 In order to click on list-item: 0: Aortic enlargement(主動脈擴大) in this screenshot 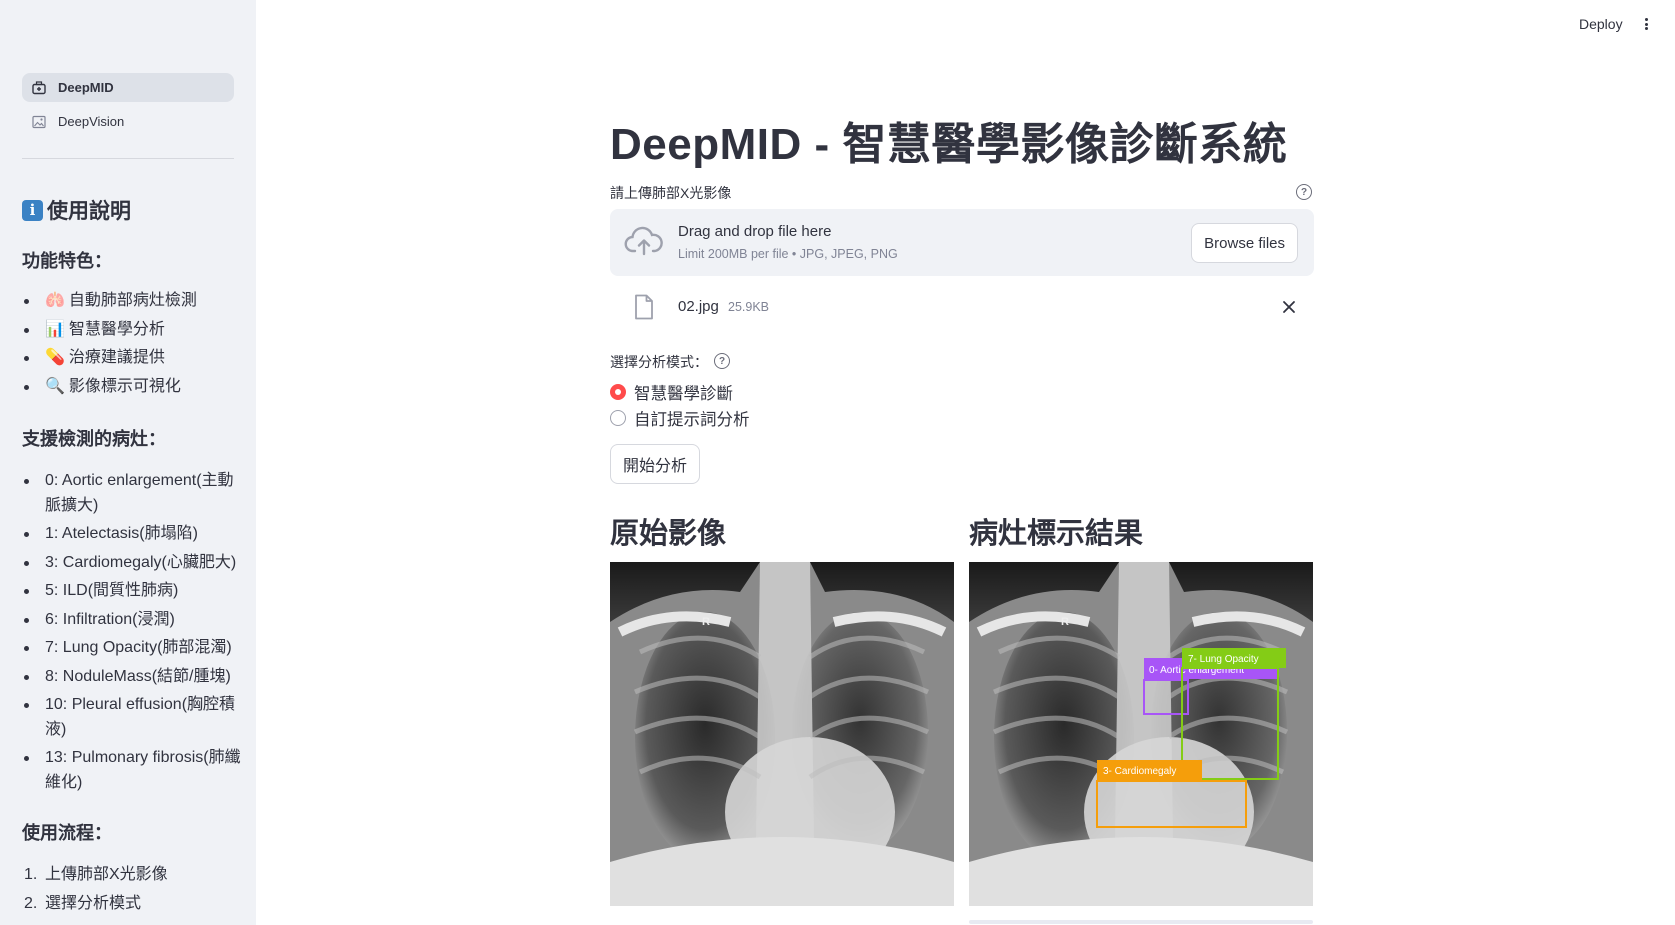, I will do `click(132, 493)`.